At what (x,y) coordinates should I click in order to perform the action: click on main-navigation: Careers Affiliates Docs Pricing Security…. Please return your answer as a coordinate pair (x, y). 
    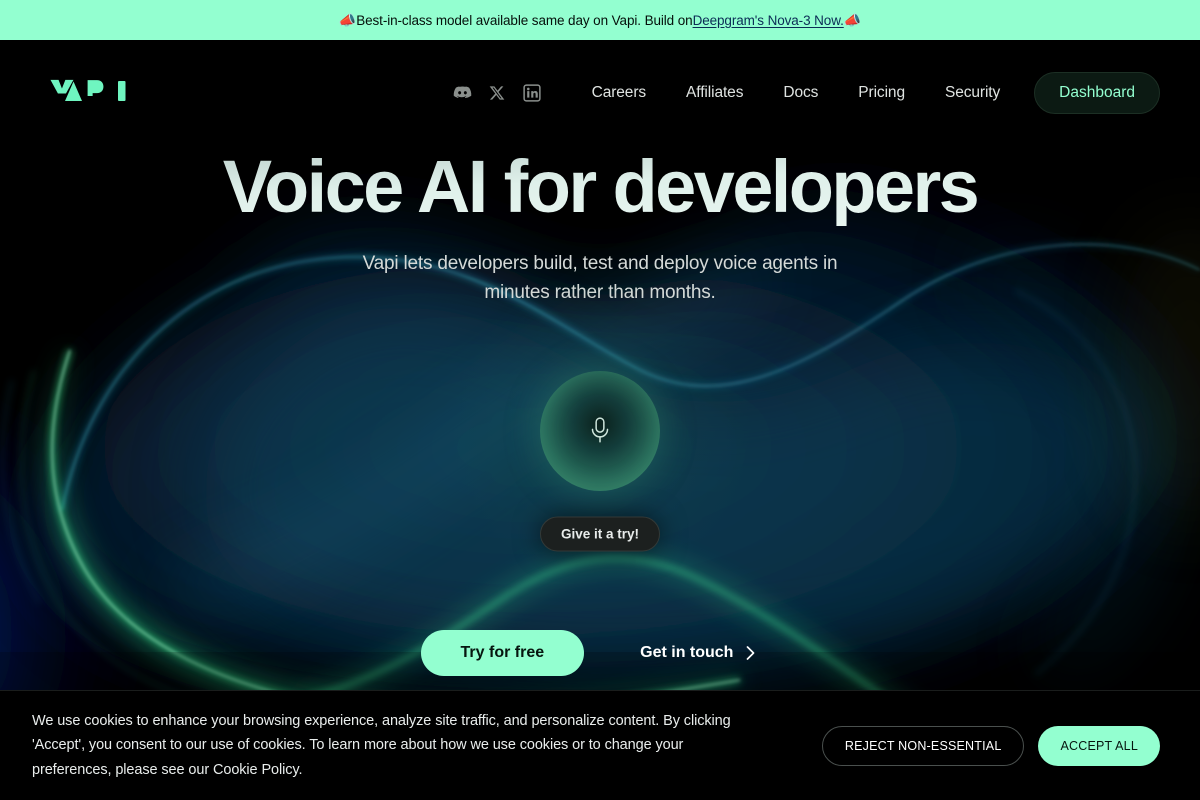
    Looking at the image, I should click on (600, 91).